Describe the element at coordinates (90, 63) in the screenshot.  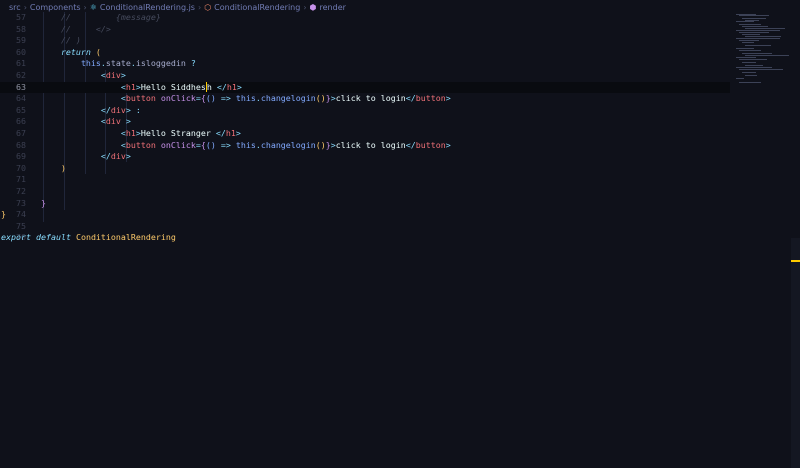
I see `code-token: this` at that location.